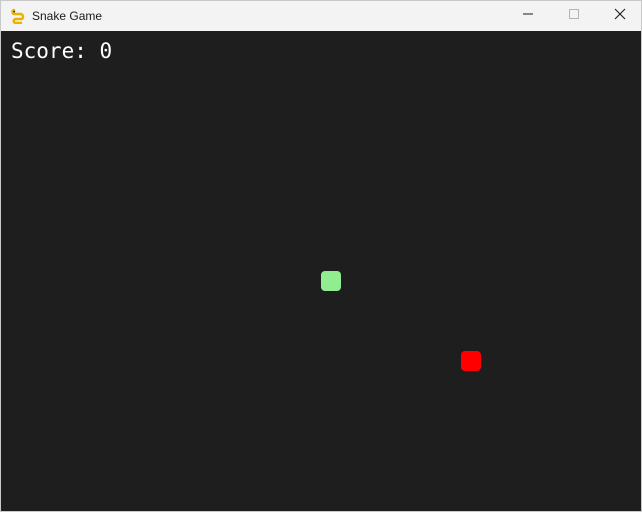 The image size is (642, 512). What do you see at coordinates (331, 281) in the screenshot?
I see `snake-head` at bounding box center [331, 281].